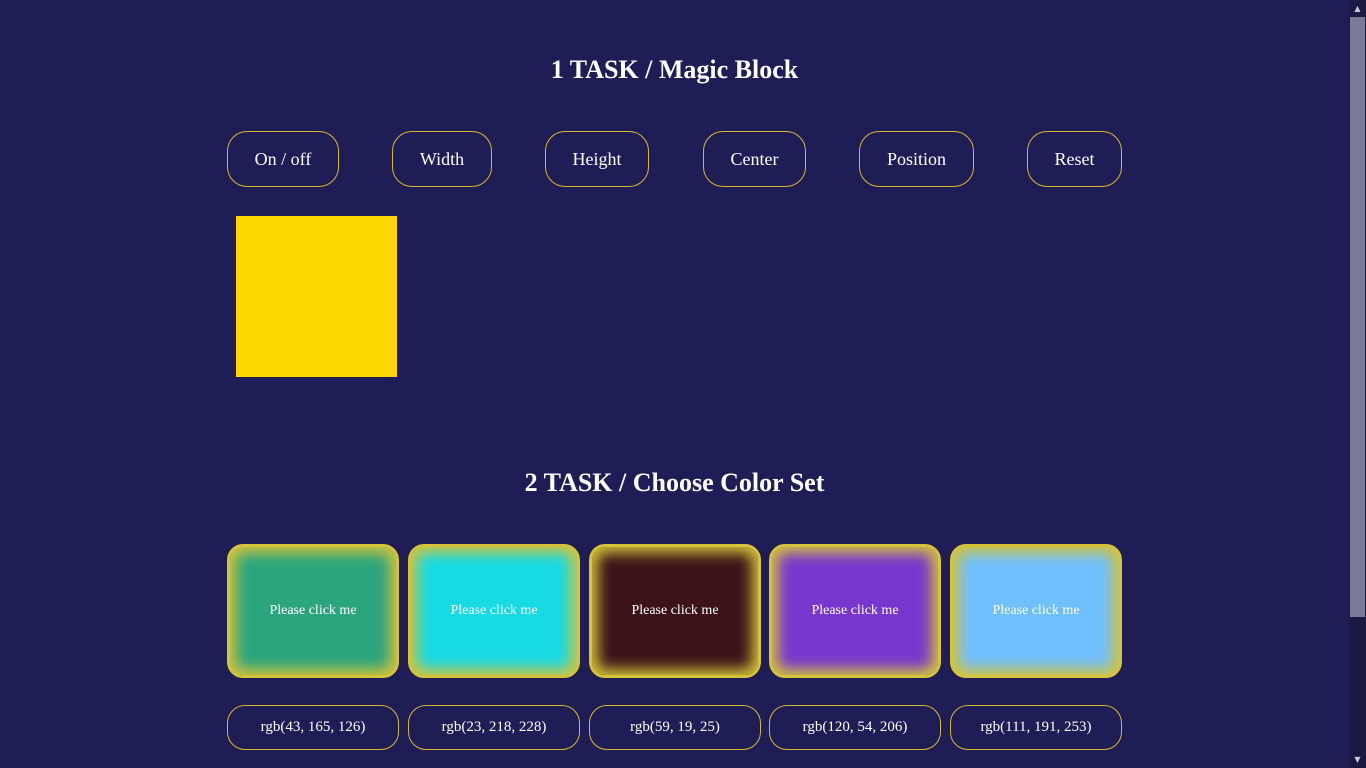 The image size is (1366, 768). Describe the element at coordinates (674, 482) in the screenshot. I see `task2-title: 2 TASK / Choose Color Set` at that location.